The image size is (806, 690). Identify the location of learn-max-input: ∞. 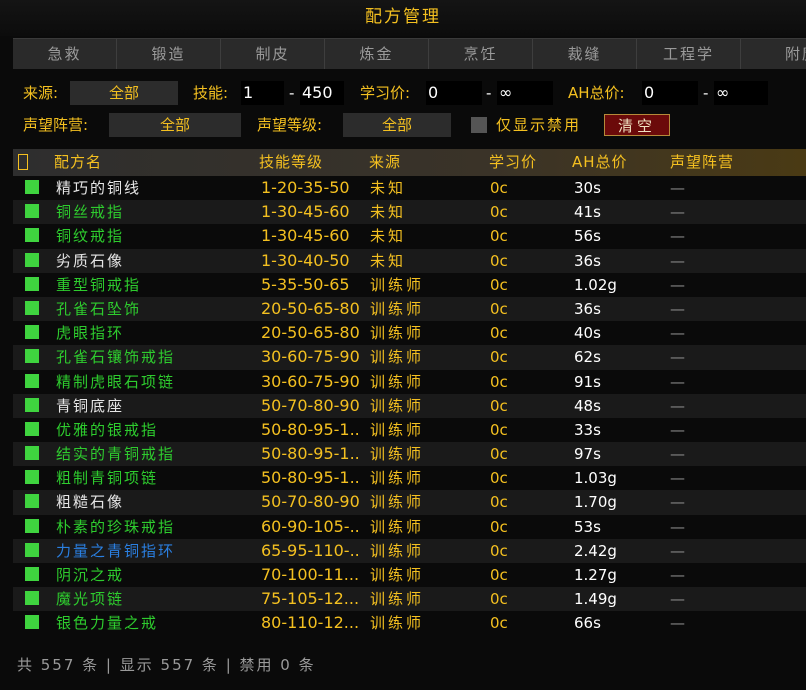
(525, 93).